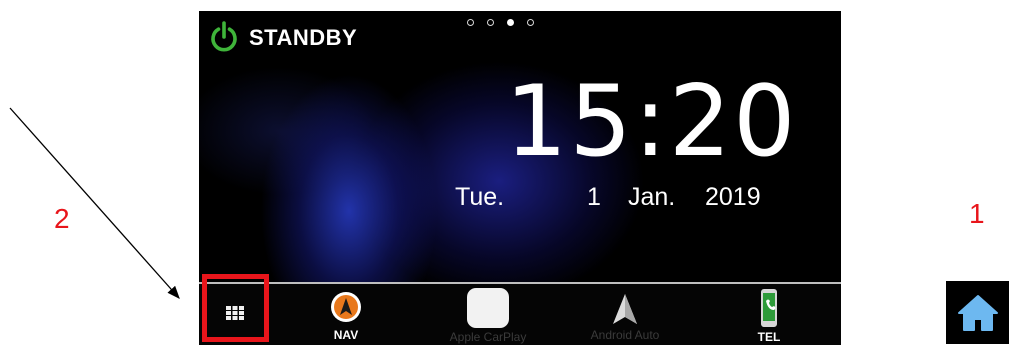 This screenshot has height=345, width=1011. What do you see at coordinates (769, 308) in the screenshot?
I see `phone-icon` at bounding box center [769, 308].